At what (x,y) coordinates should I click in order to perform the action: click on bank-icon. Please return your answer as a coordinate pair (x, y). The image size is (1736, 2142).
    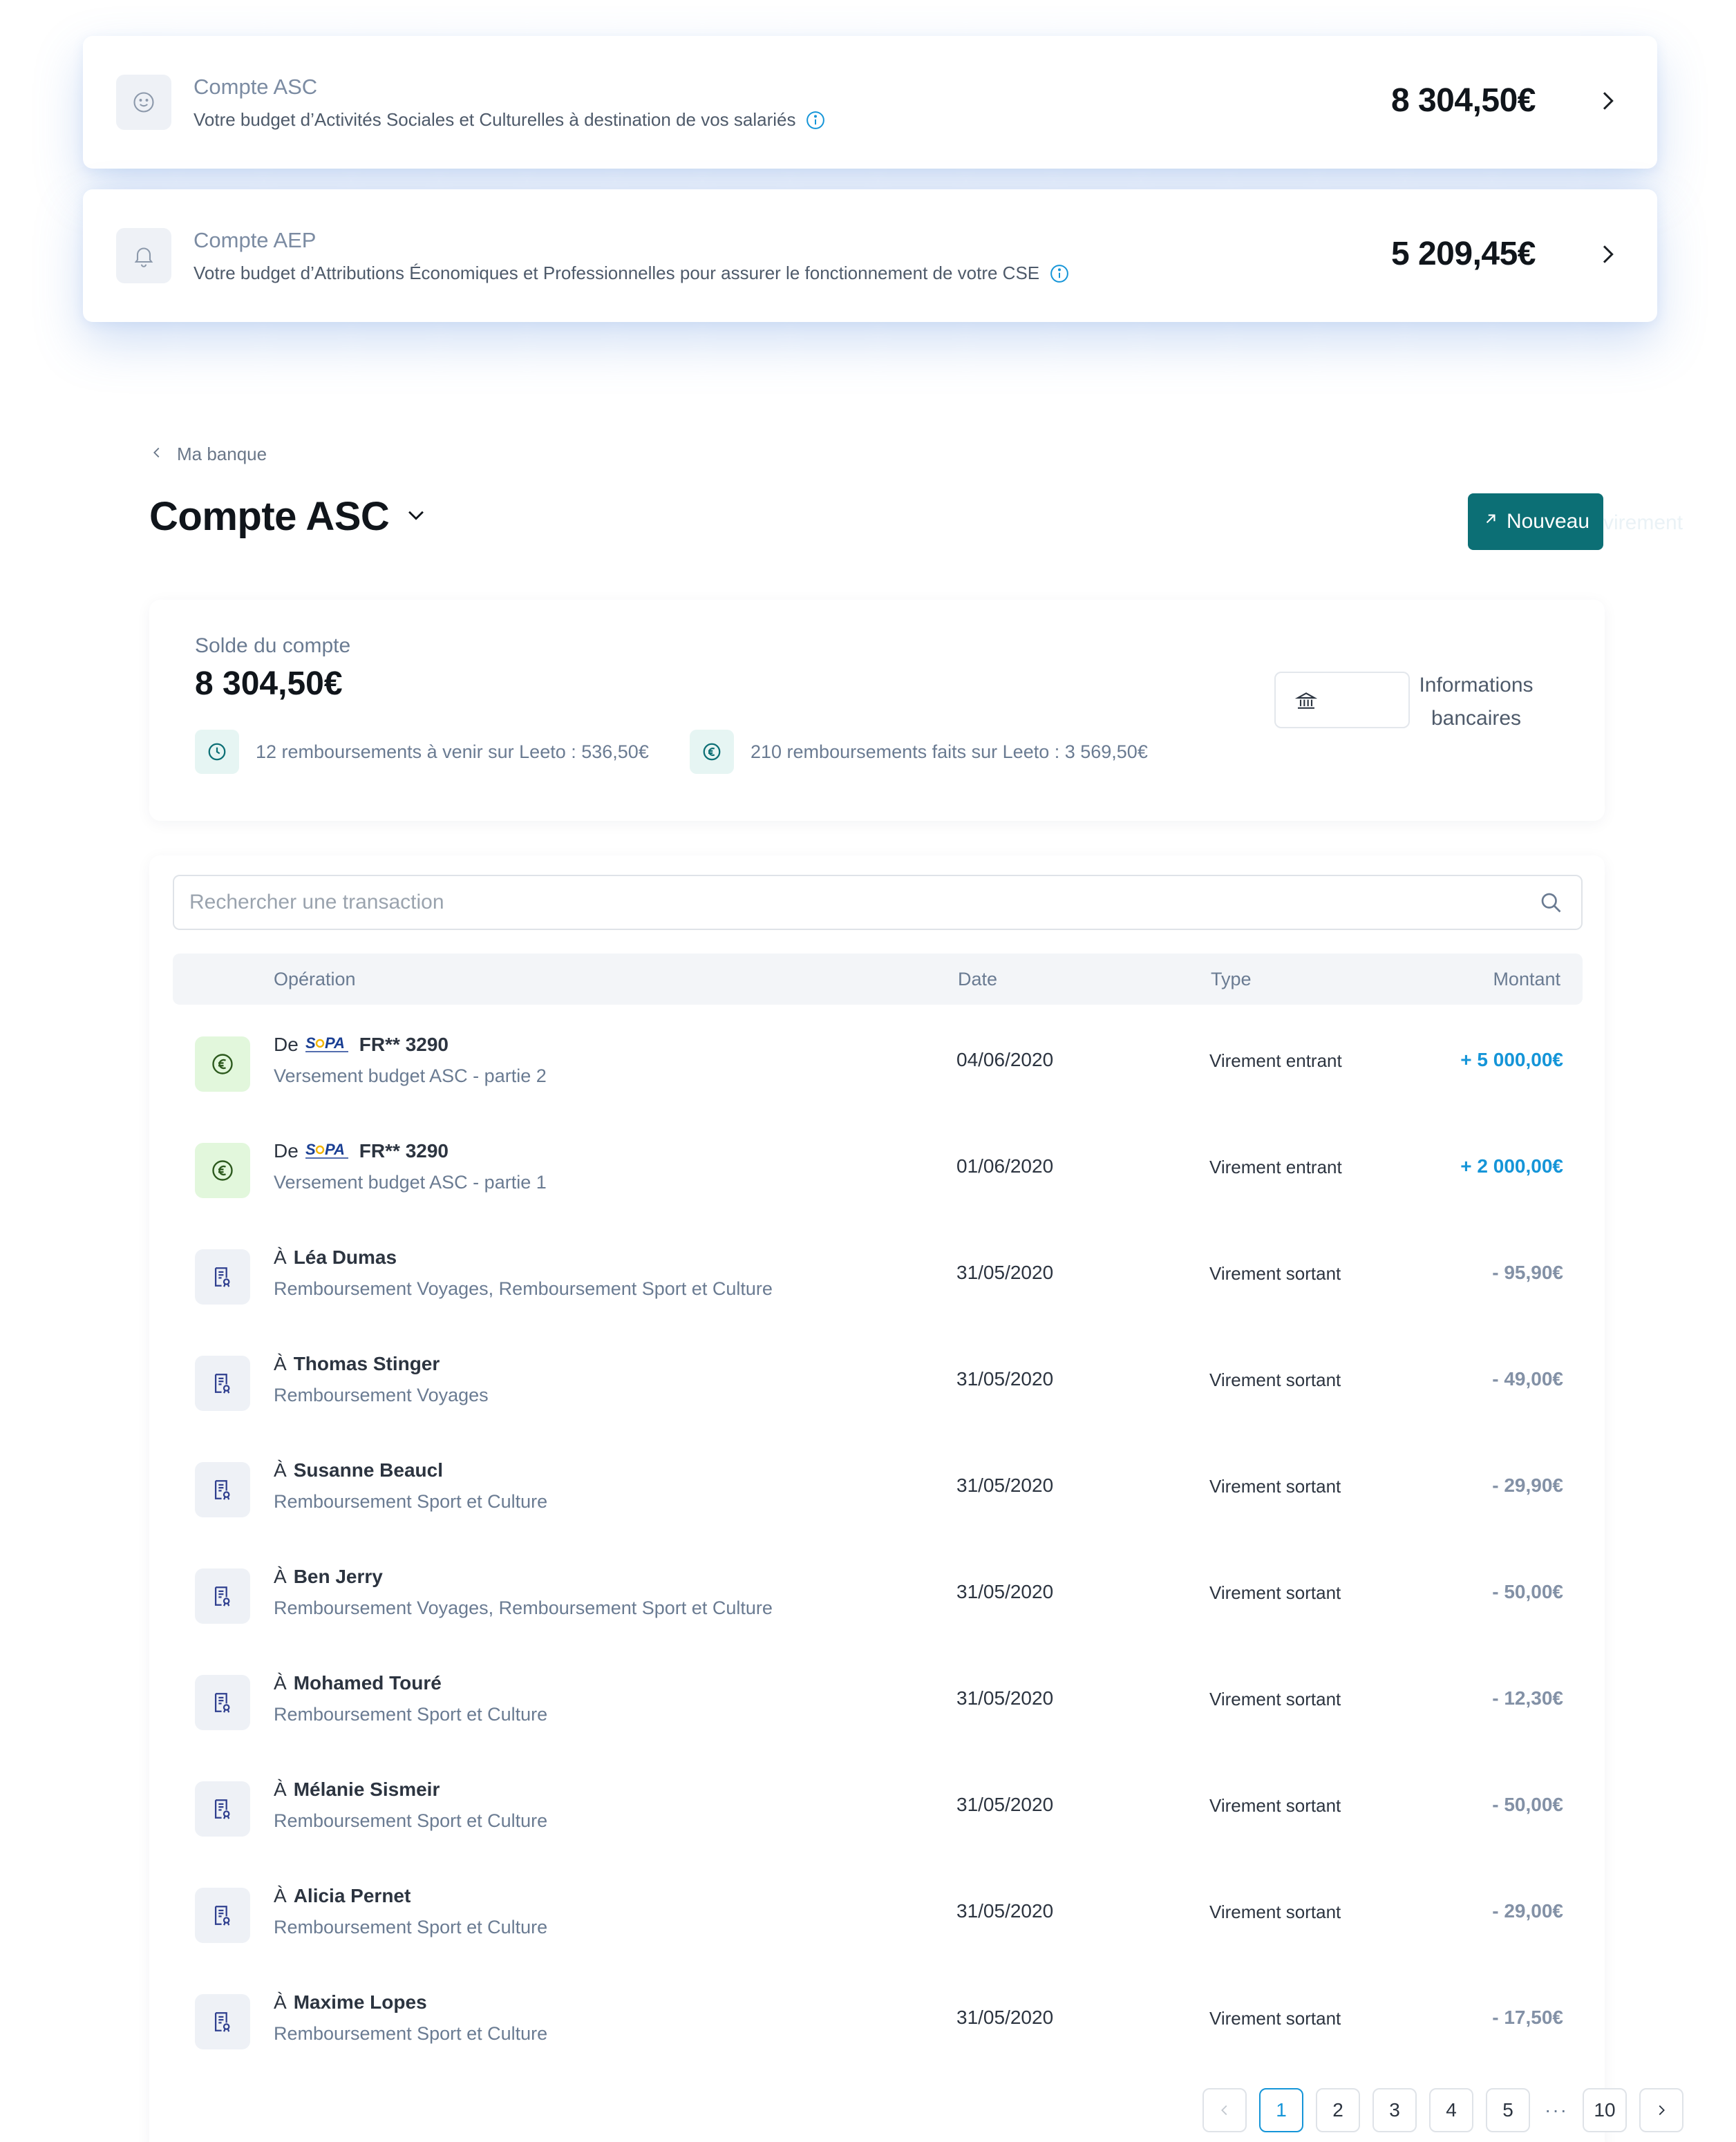
    Looking at the image, I should click on (1306, 701).